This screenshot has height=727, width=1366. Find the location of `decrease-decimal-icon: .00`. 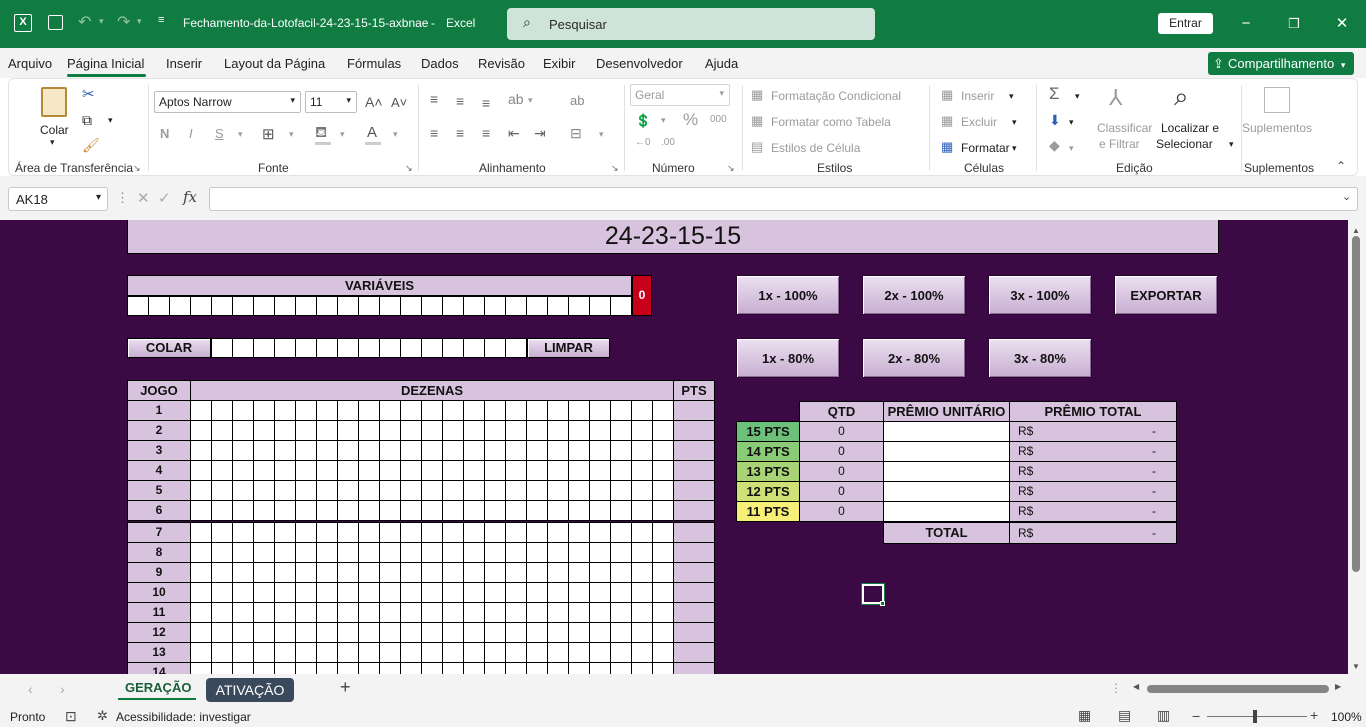

decrease-decimal-icon: .00 is located at coordinates (668, 142).